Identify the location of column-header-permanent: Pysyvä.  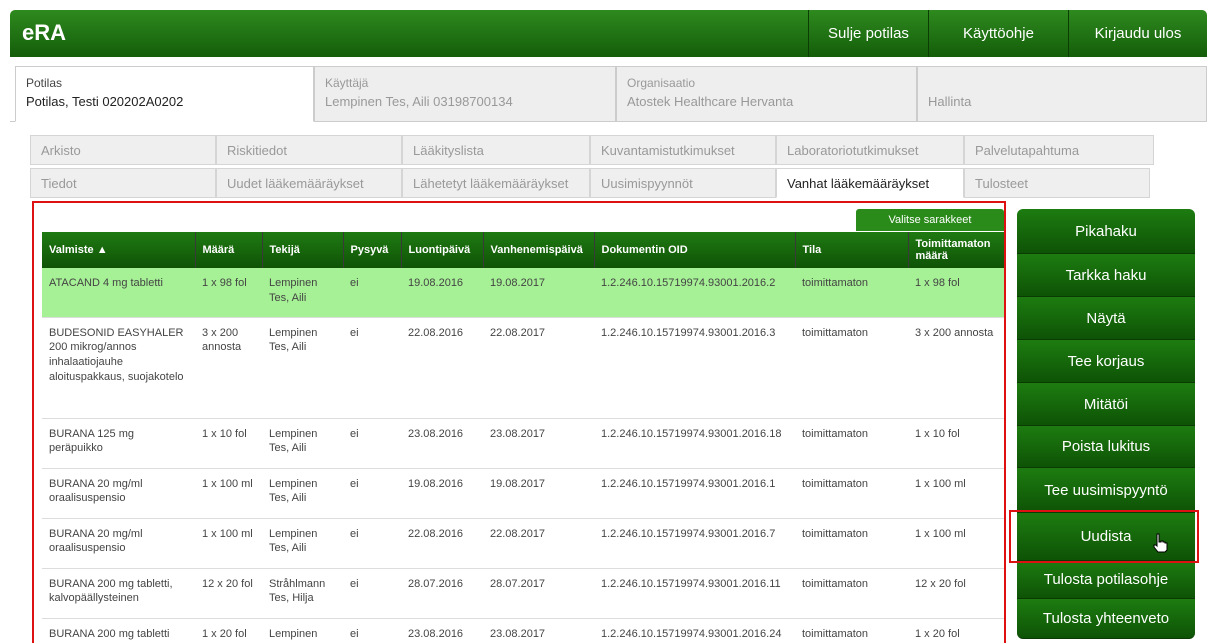
(372, 250).